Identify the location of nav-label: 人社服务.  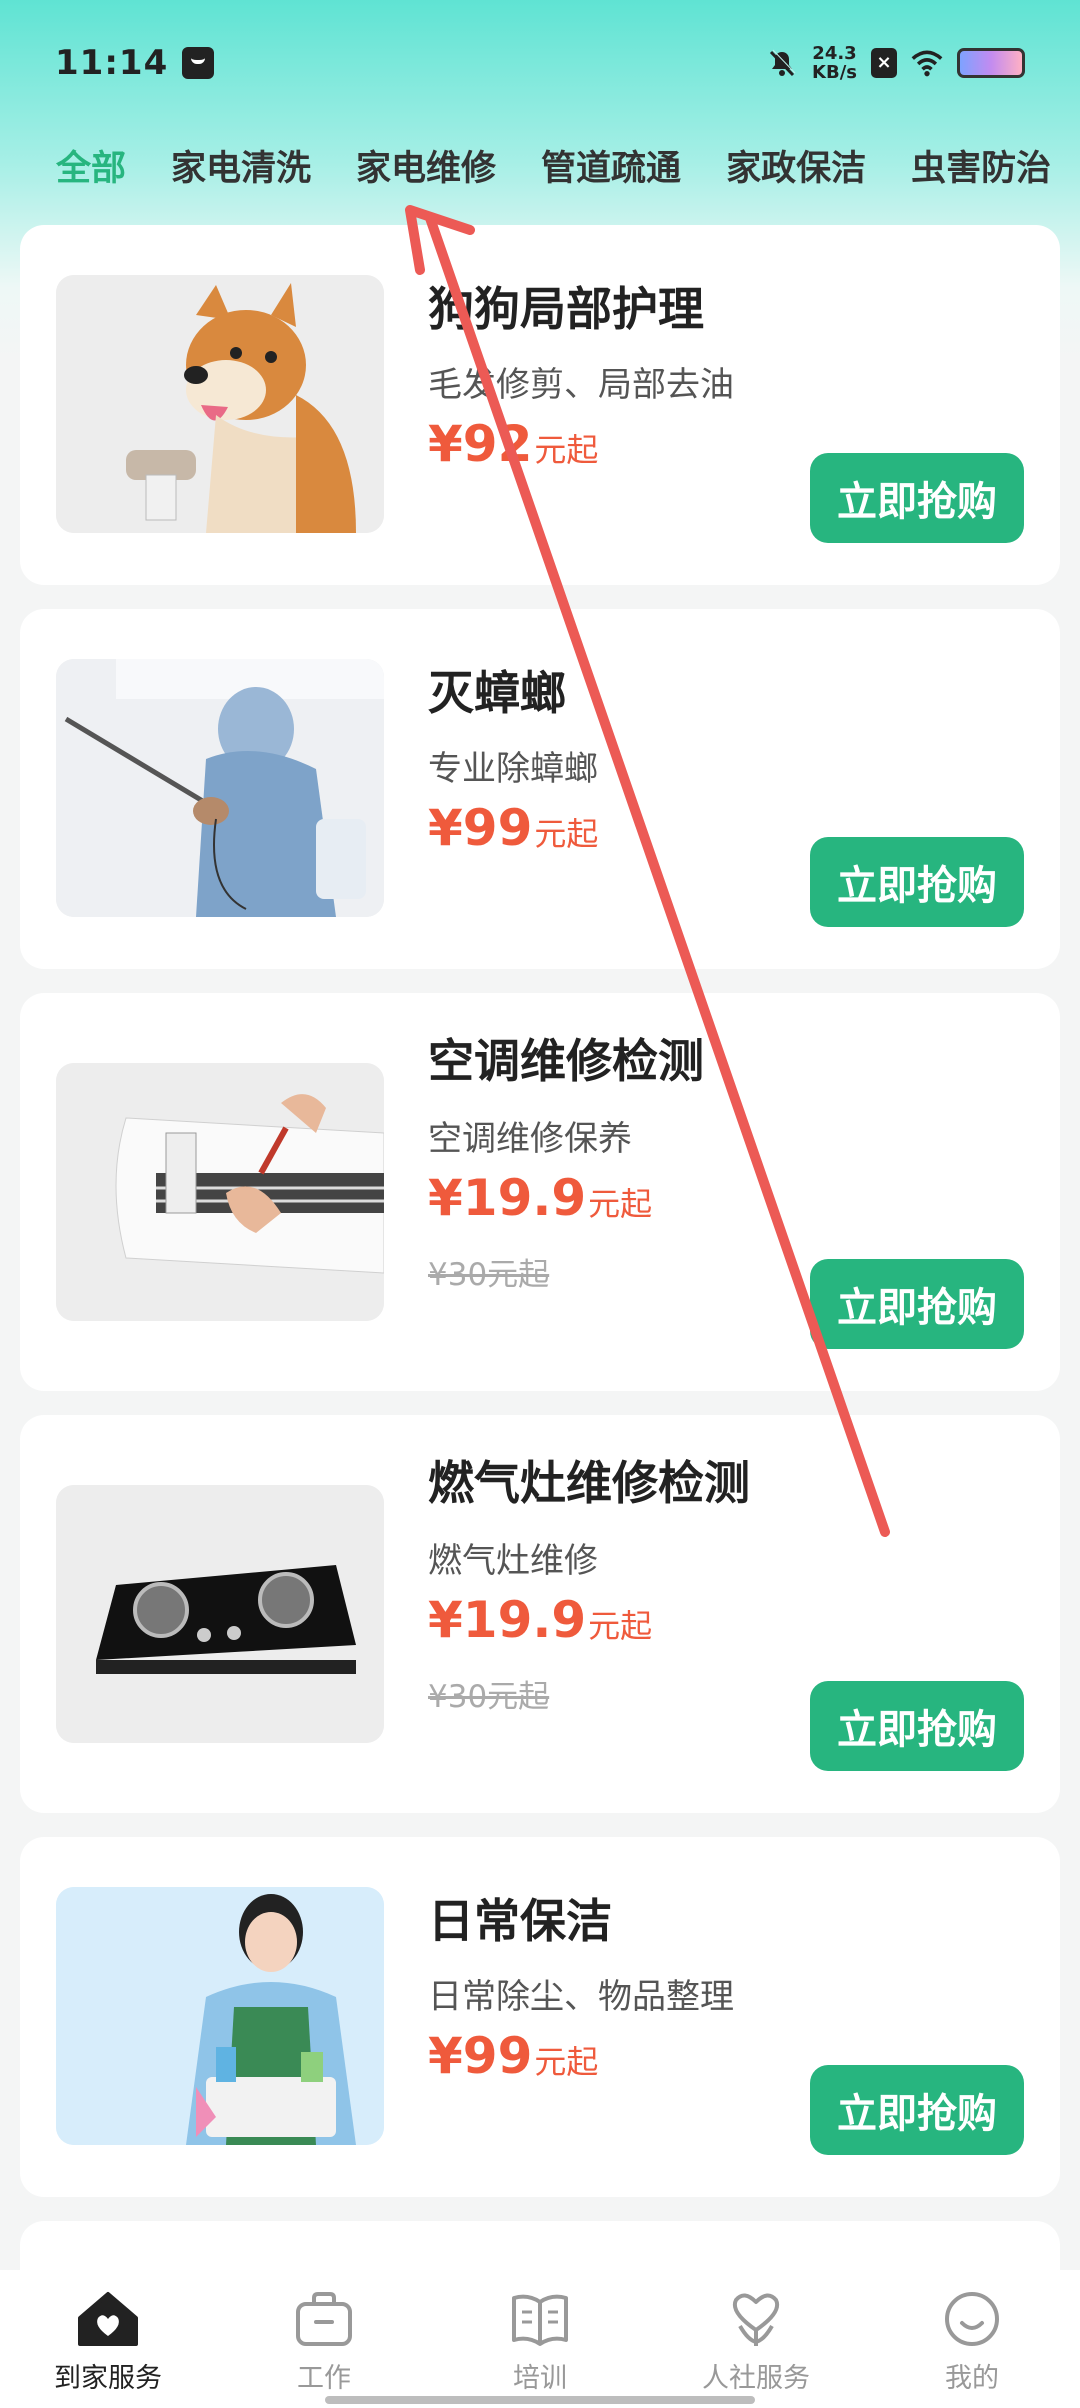
(756, 2378).